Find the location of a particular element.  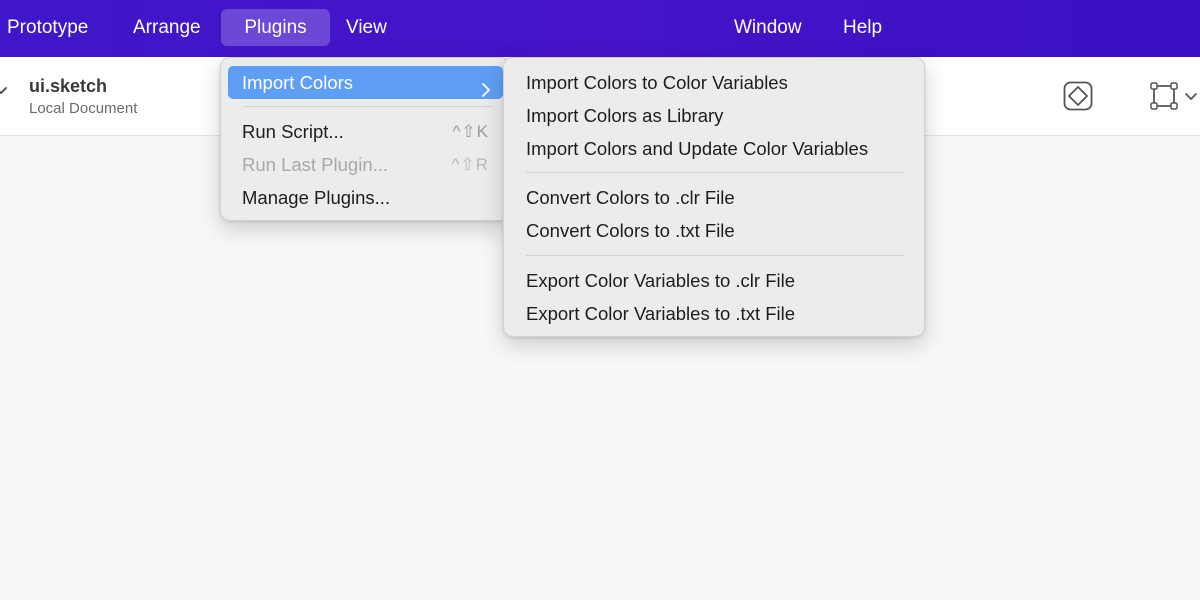

menu-item-import-and-update-color-variables: Import Colors and Update Color Variables is located at coordinates (697, 148).